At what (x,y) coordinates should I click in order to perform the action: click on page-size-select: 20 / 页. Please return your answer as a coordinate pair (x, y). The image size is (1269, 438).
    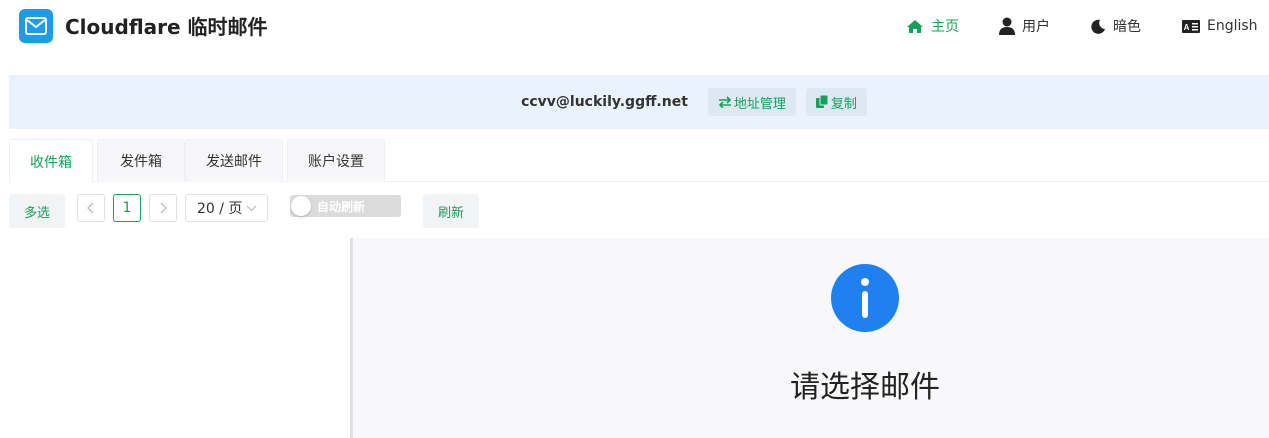
    Looking at the image, I should click on (226, 208).